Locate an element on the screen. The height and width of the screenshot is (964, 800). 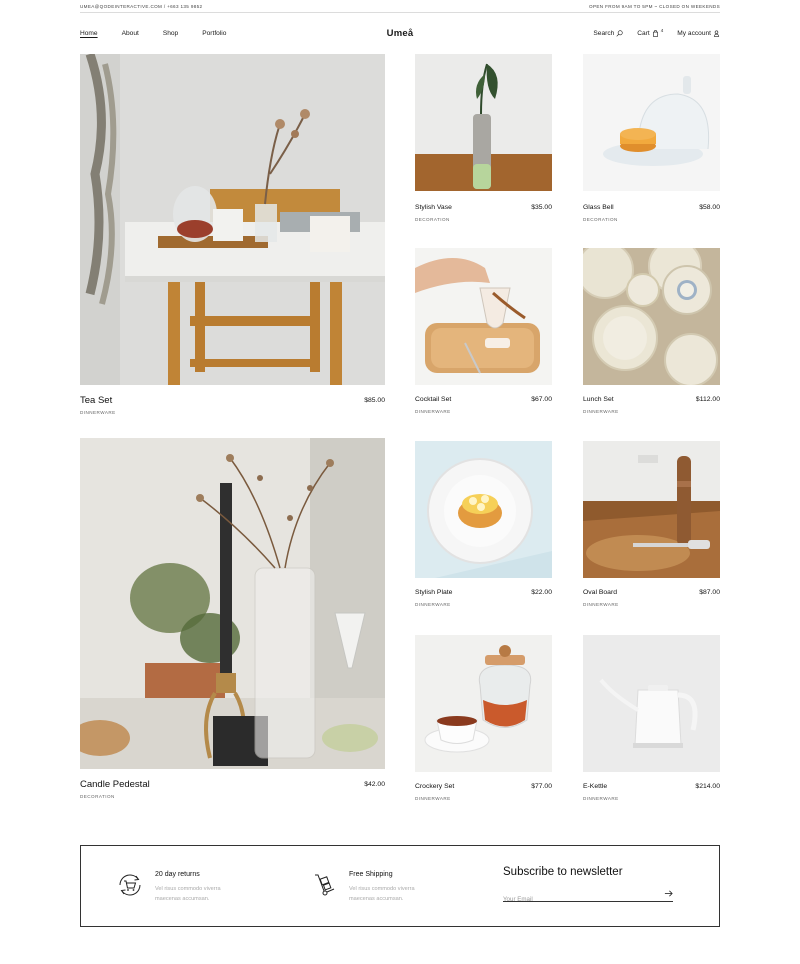
product-card: Stylish Vase $35.00 DECORATION is located at coordinates (483, 139).